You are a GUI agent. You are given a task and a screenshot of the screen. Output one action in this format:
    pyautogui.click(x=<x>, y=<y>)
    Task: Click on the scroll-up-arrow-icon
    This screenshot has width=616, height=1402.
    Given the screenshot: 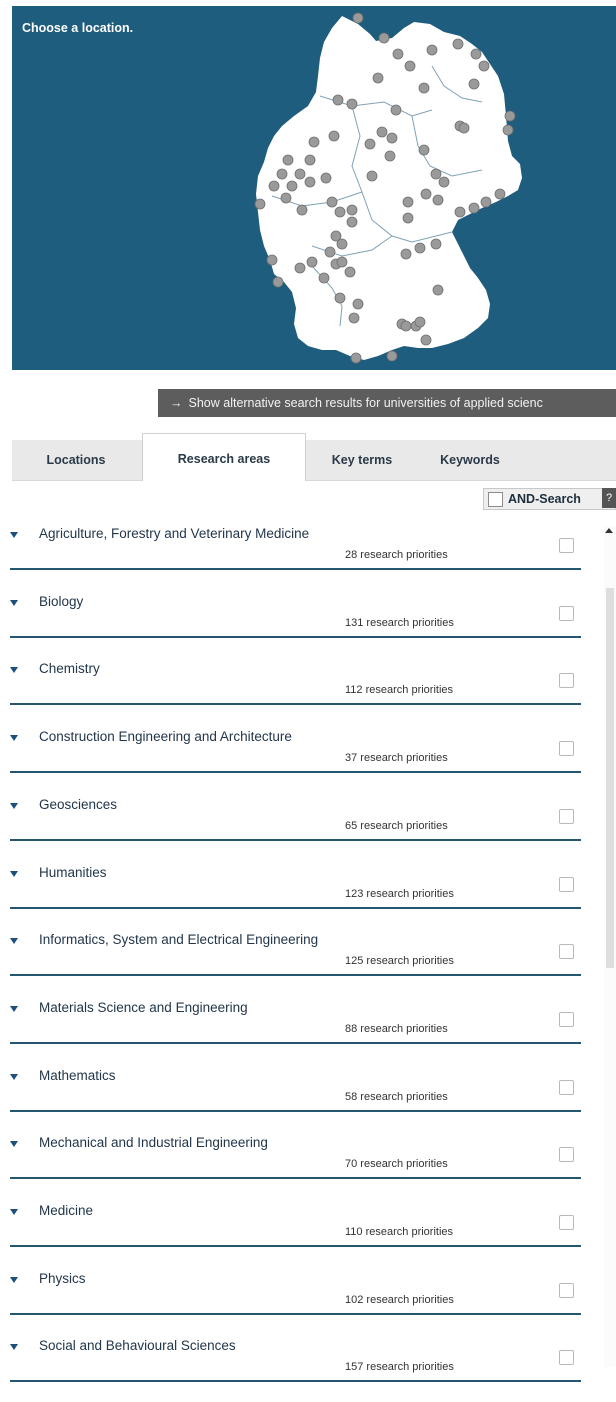 What is the action you would take?
    pyautogui.click(x=609, y=530)
    